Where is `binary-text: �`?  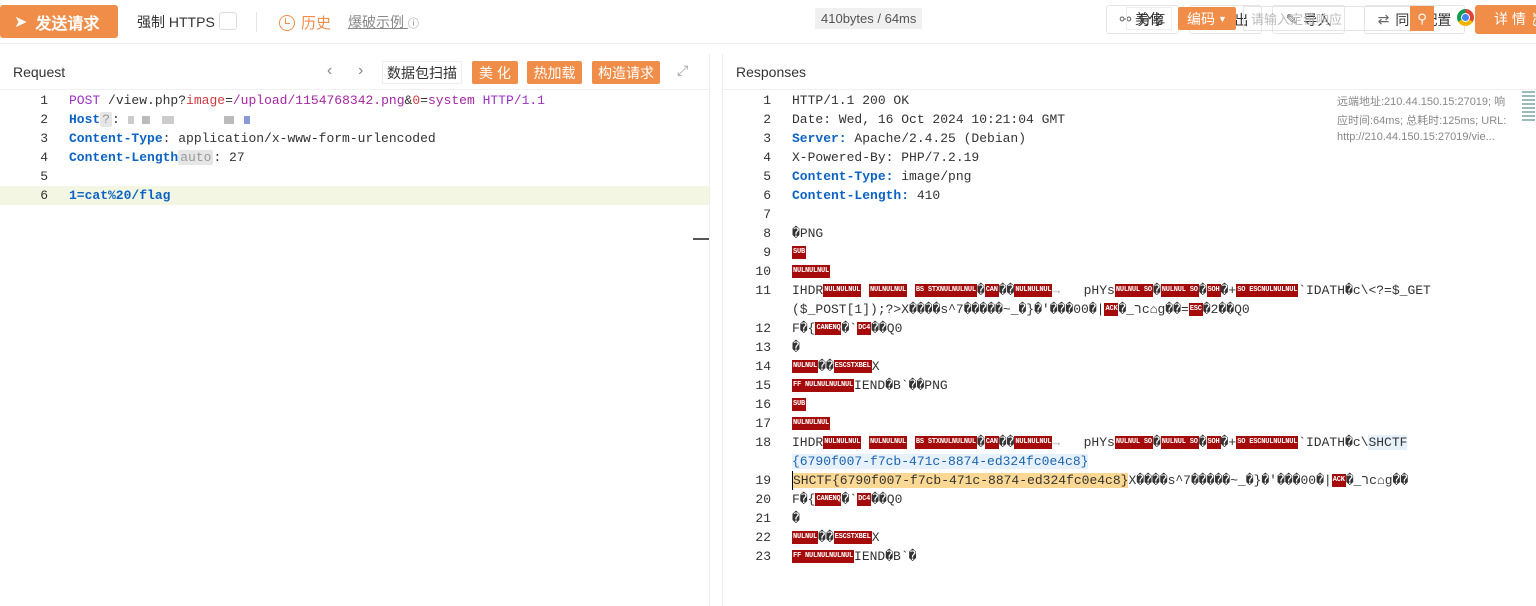
binary-text: � is located at coordinates (796, 347).